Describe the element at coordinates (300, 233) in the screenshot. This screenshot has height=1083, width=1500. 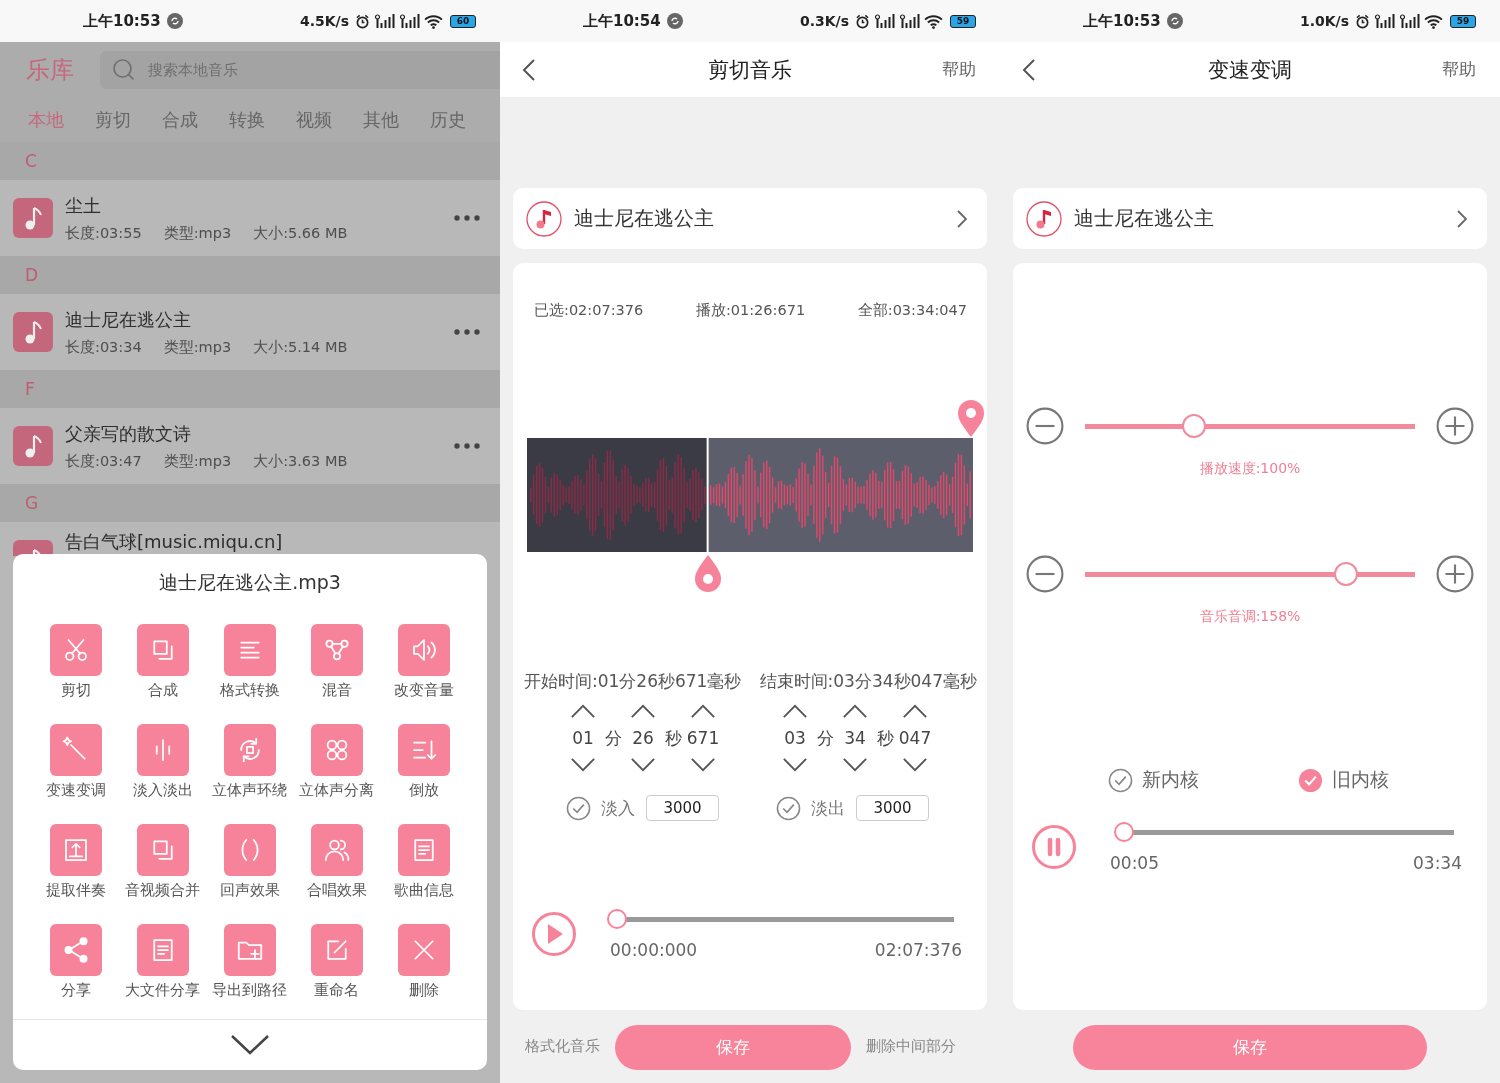
I see `song-size: 大小:5.66 MB` at that location.